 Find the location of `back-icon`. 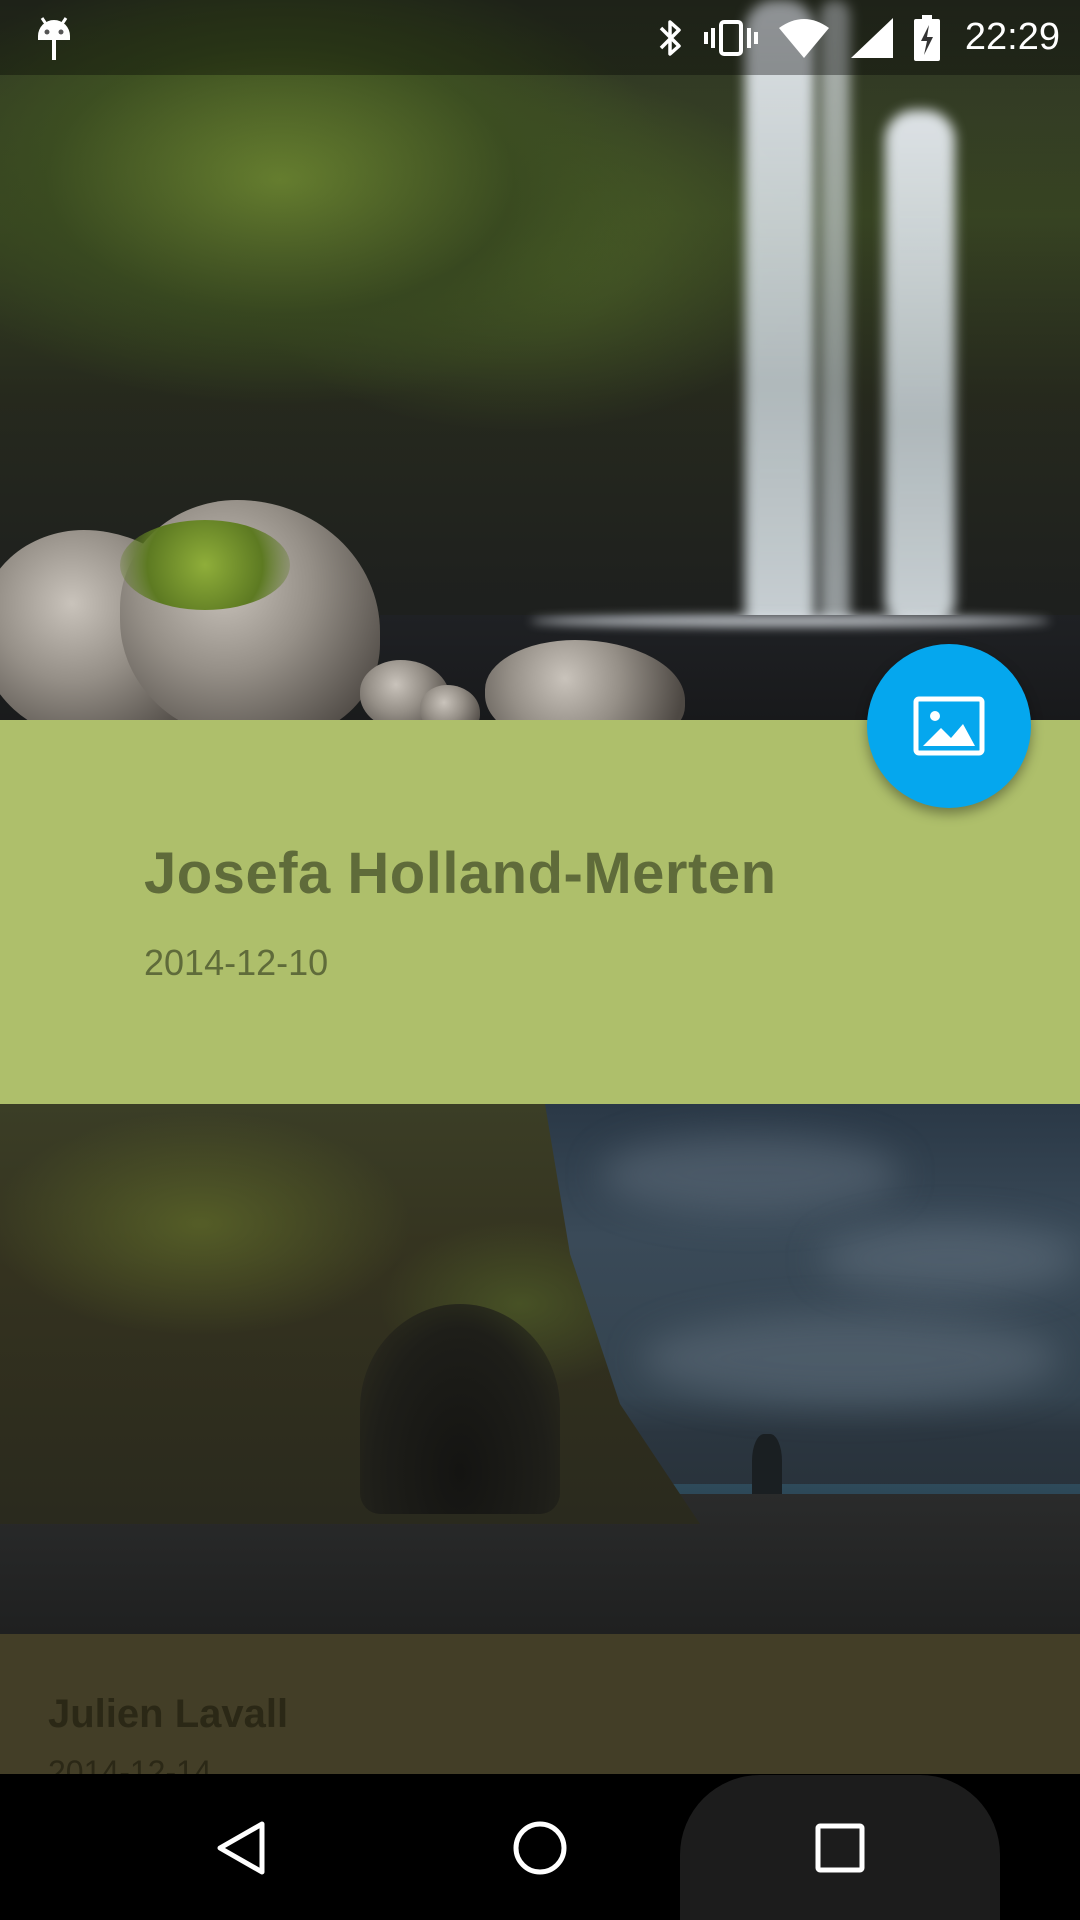

back-icon is located at coordinates (241, 1847).